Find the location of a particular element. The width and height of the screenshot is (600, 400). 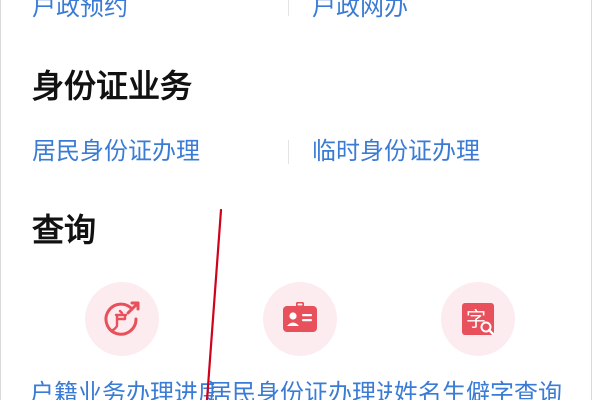

id-card-icon-bg is located at coordinates (300, 319).